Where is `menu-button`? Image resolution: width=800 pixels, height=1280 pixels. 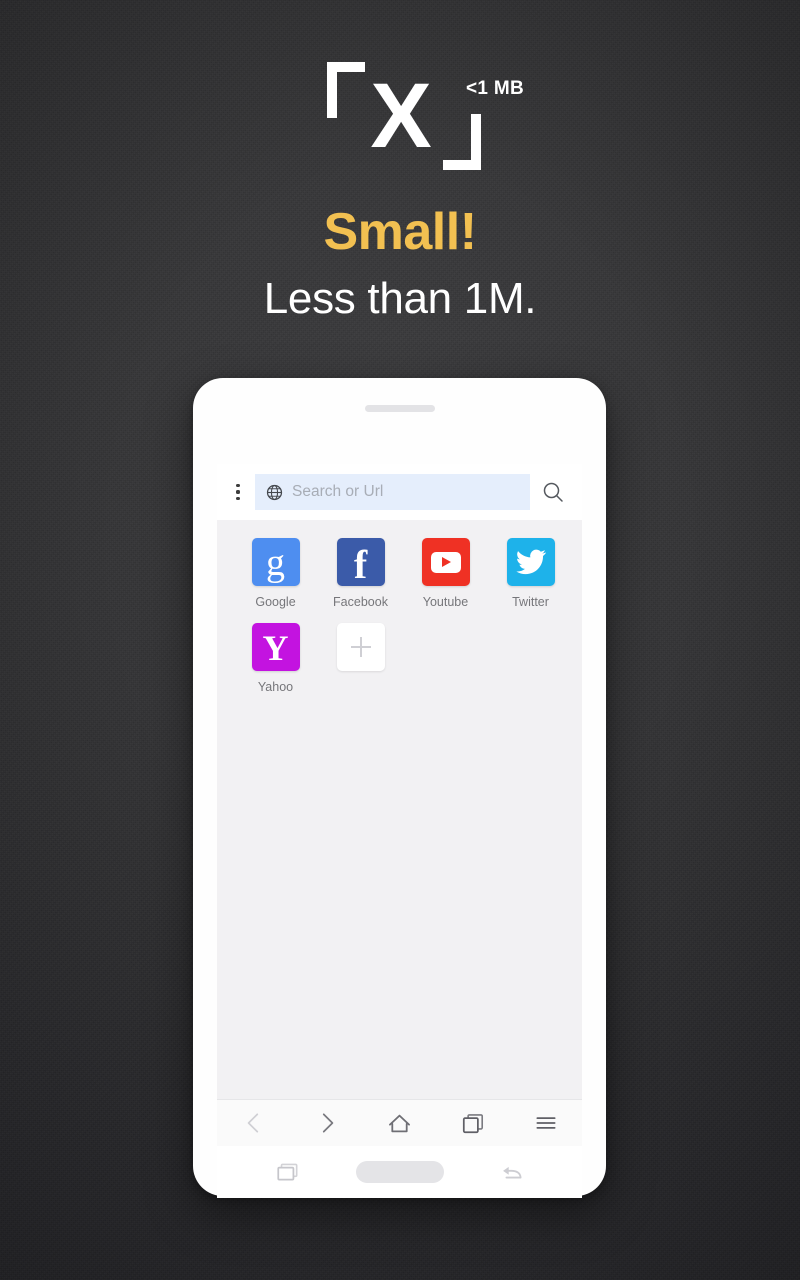 menu-button is located at coordinates (546, 1123).